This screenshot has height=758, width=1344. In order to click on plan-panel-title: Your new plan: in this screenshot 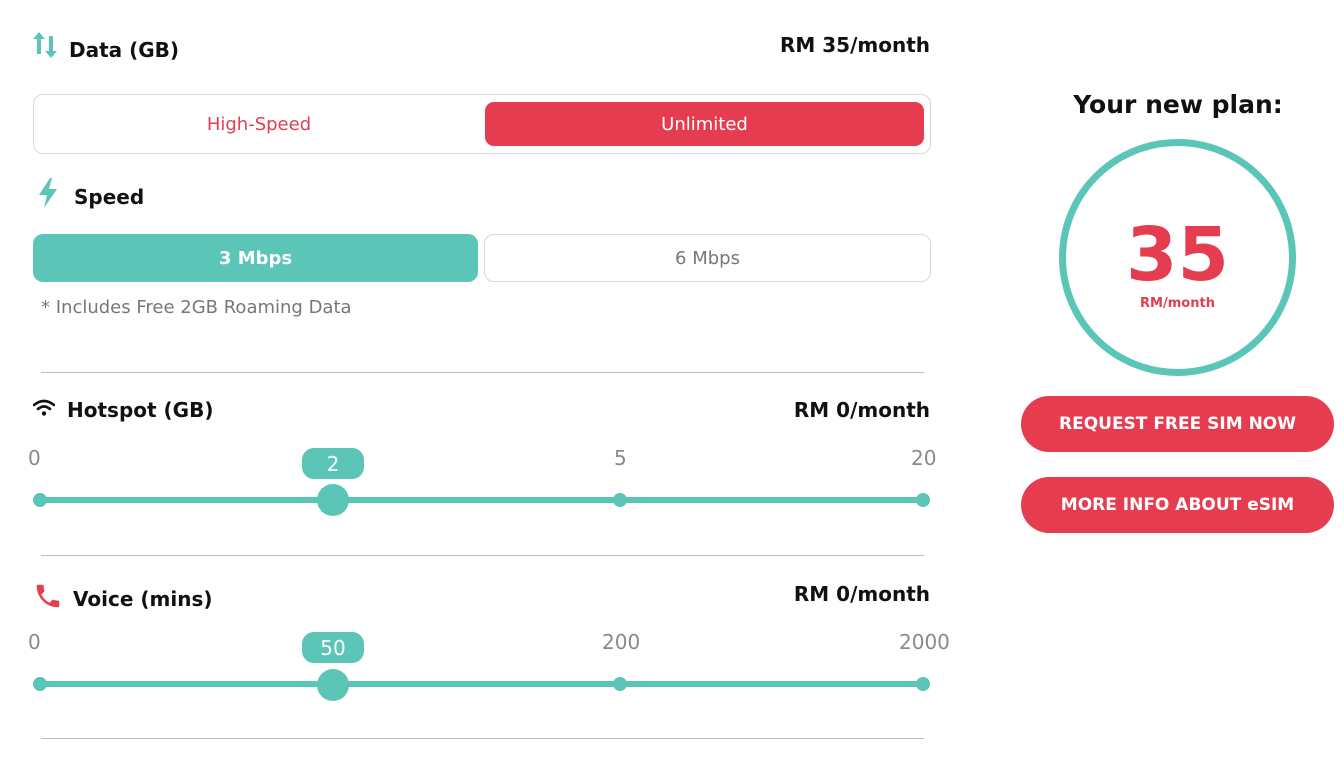, I will do `click(1178, 104)`.